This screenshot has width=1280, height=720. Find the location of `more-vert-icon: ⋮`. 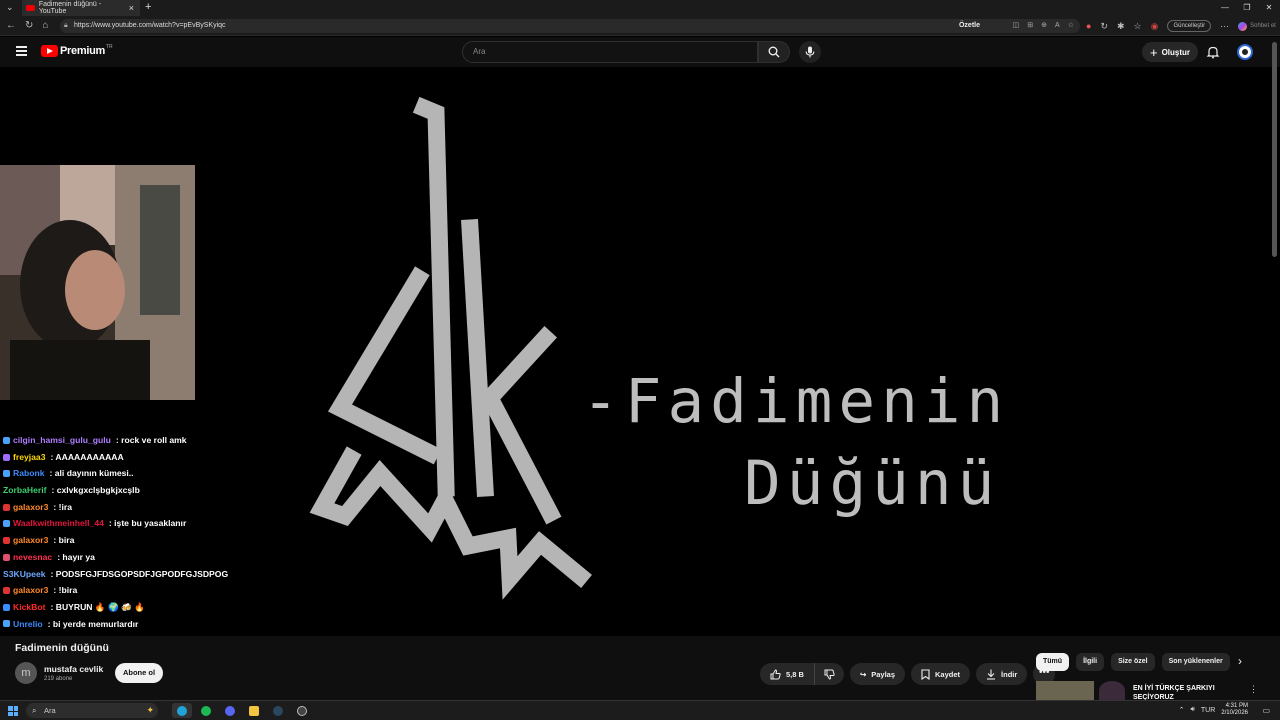

more-vert-icon: ⋮ is located at coordinates (1253, 689).